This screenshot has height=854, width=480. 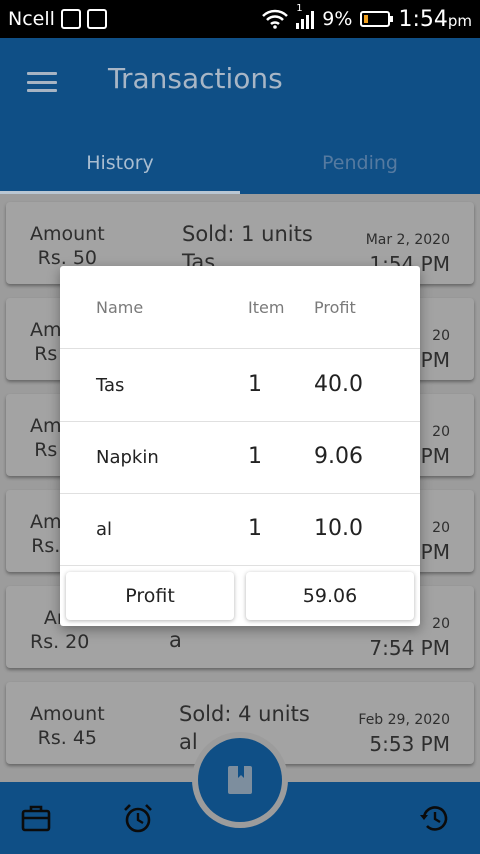 What do you see at coordinates (240, 19) in the screenshot?
I see `status-bar: Ncell 1 9% 1:54pm` at bounding box center [240, 19].